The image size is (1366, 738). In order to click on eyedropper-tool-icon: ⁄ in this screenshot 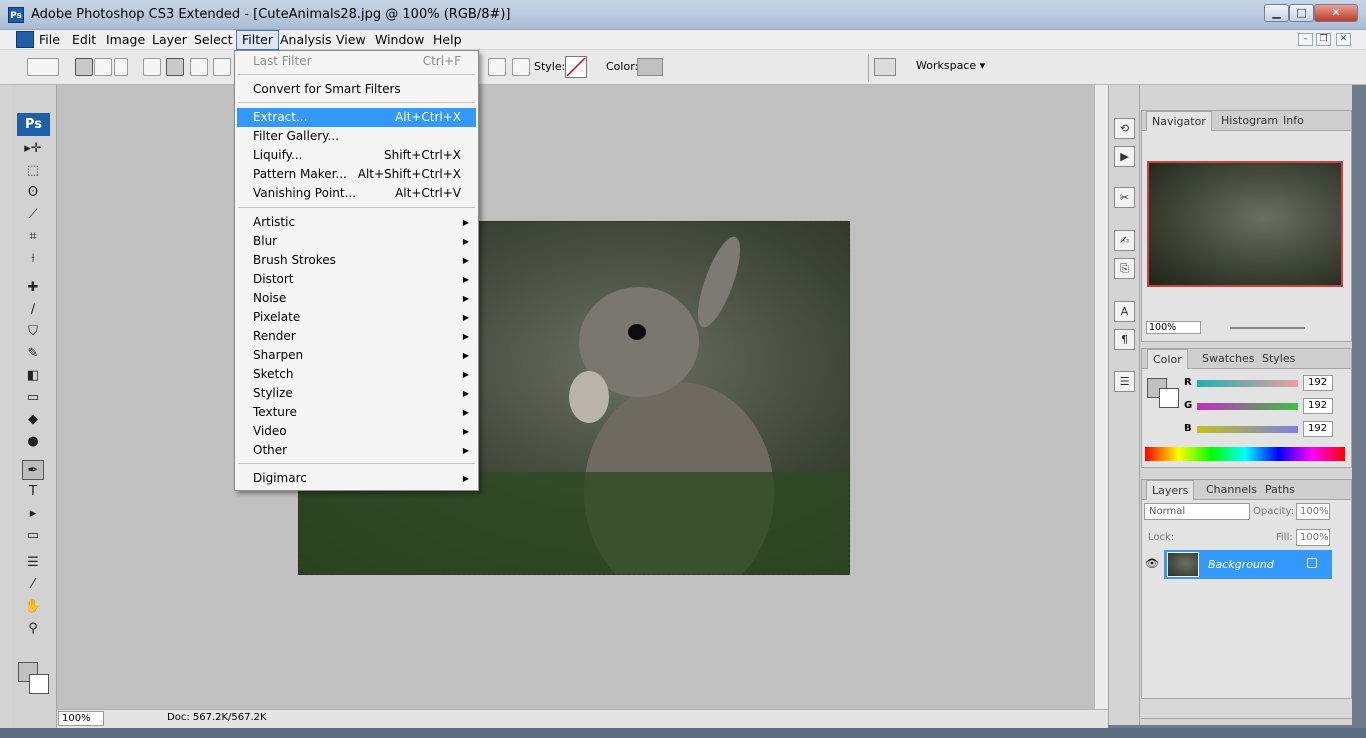, I will do `click(33, 585)`.